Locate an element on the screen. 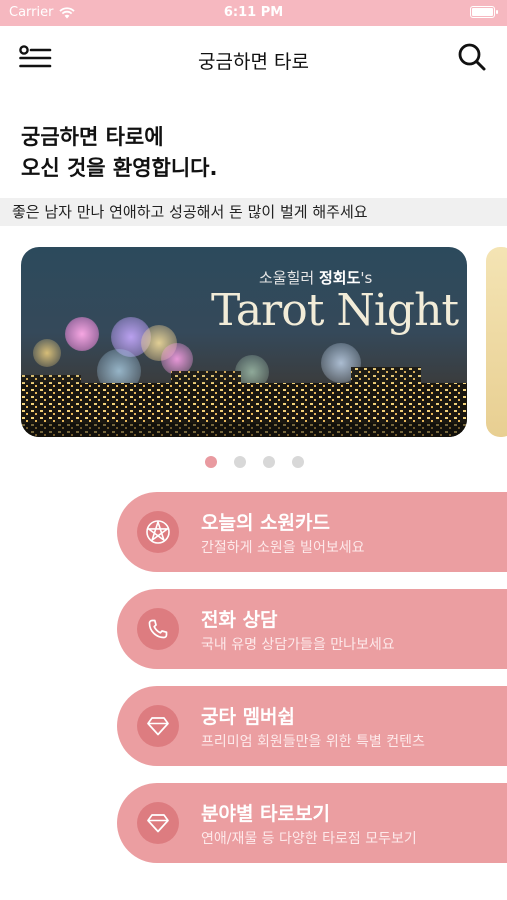 The width and height of the screenshot is (507, 900). subtitle-banner: 좋은 남자 만나 연애하고 성공해서 돈 많이 벌게 해주세요 is located at coordinates (253, 212).